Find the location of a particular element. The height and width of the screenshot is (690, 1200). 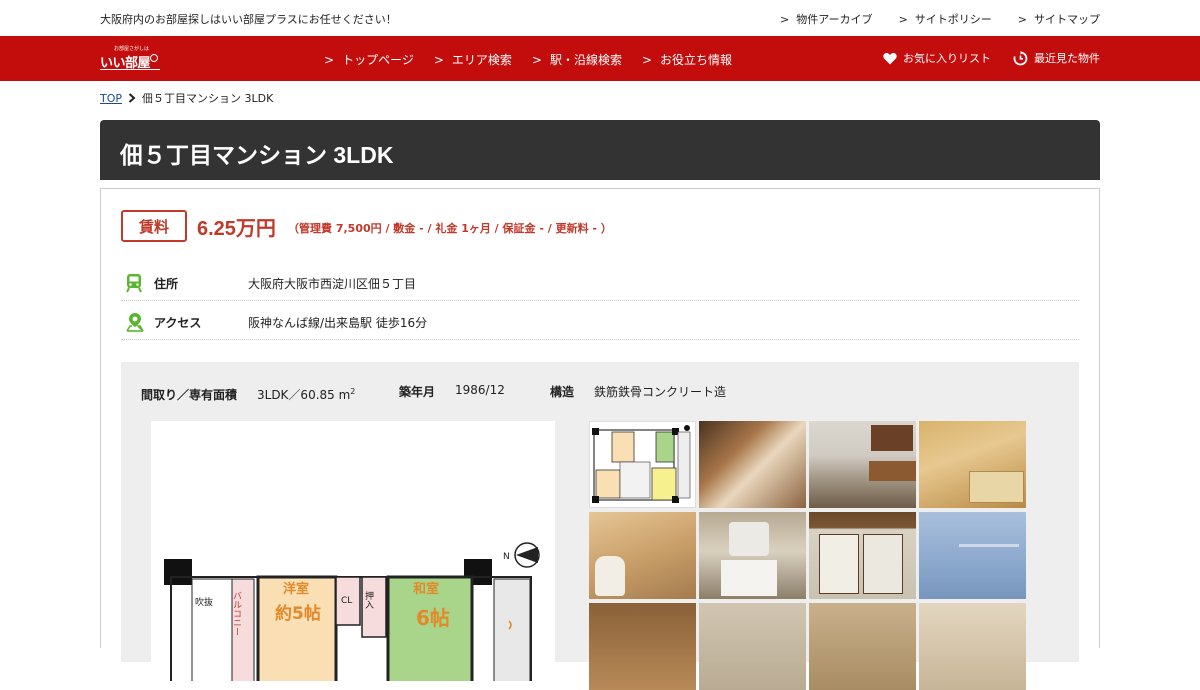

built-date-value: 1986/12 is located at coordinates (480, 390).